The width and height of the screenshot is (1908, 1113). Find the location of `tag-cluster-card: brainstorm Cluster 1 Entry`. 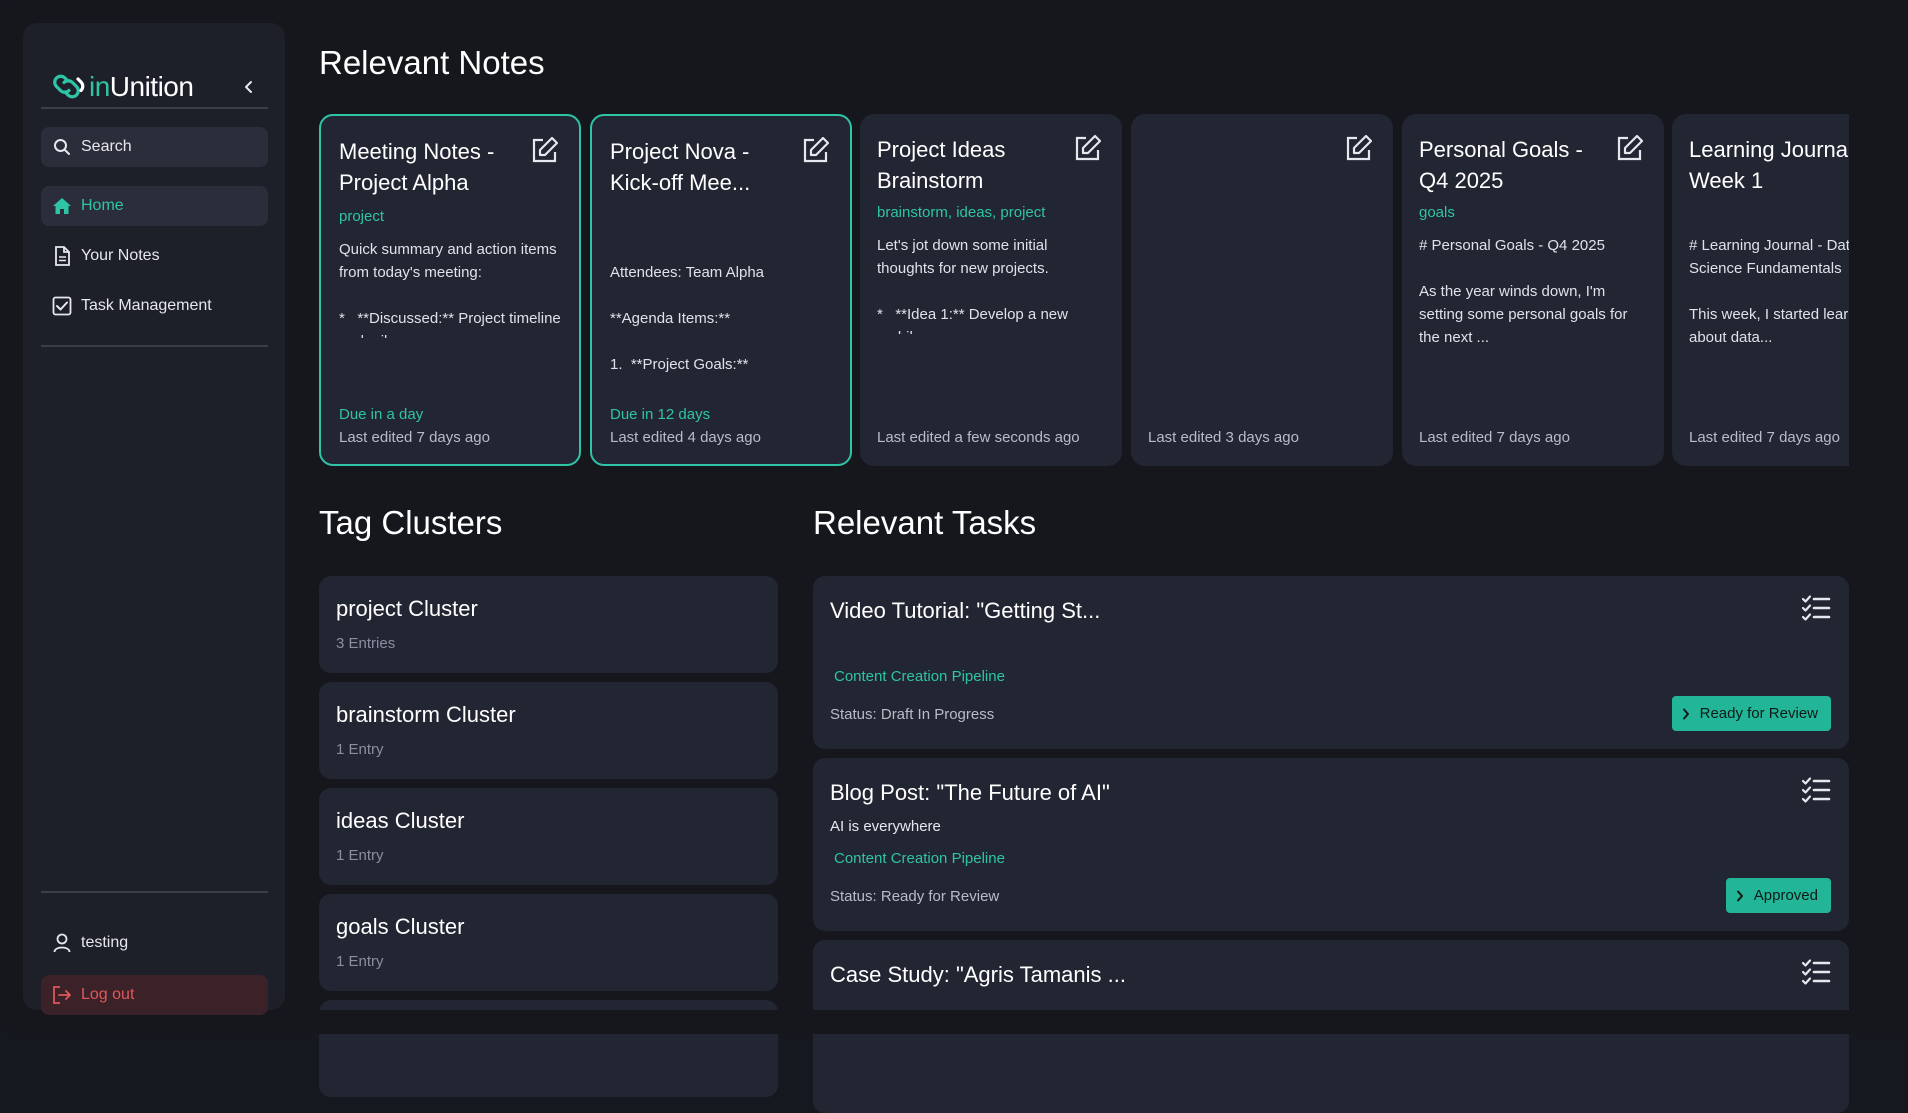

tag-cluster-card: brainstorm Cluster 1 Entry is located at coordinates (548, 730).